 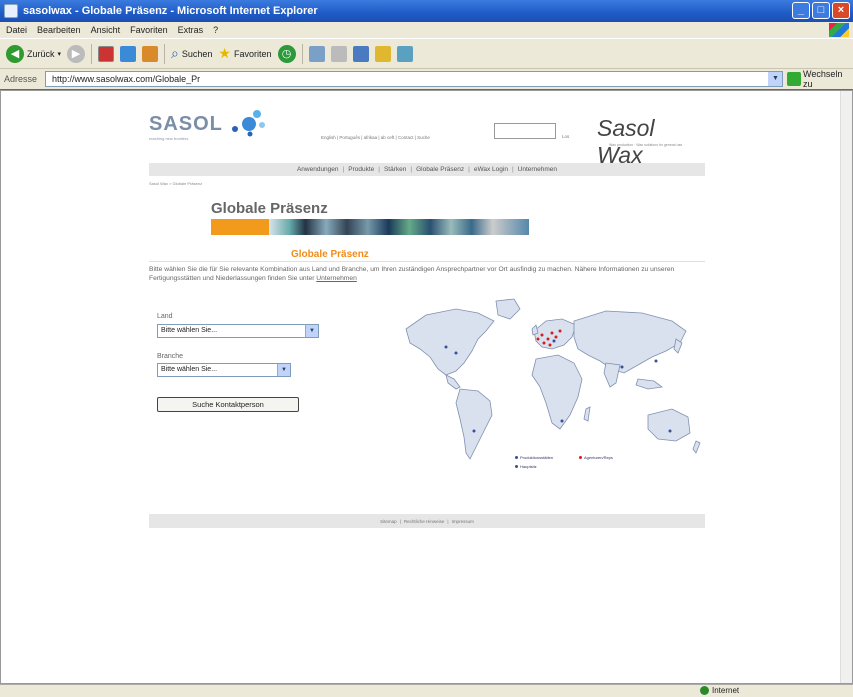 I want to click on branche-select: Bitte wählen Sie... ▼, so click(x=224, y=370).